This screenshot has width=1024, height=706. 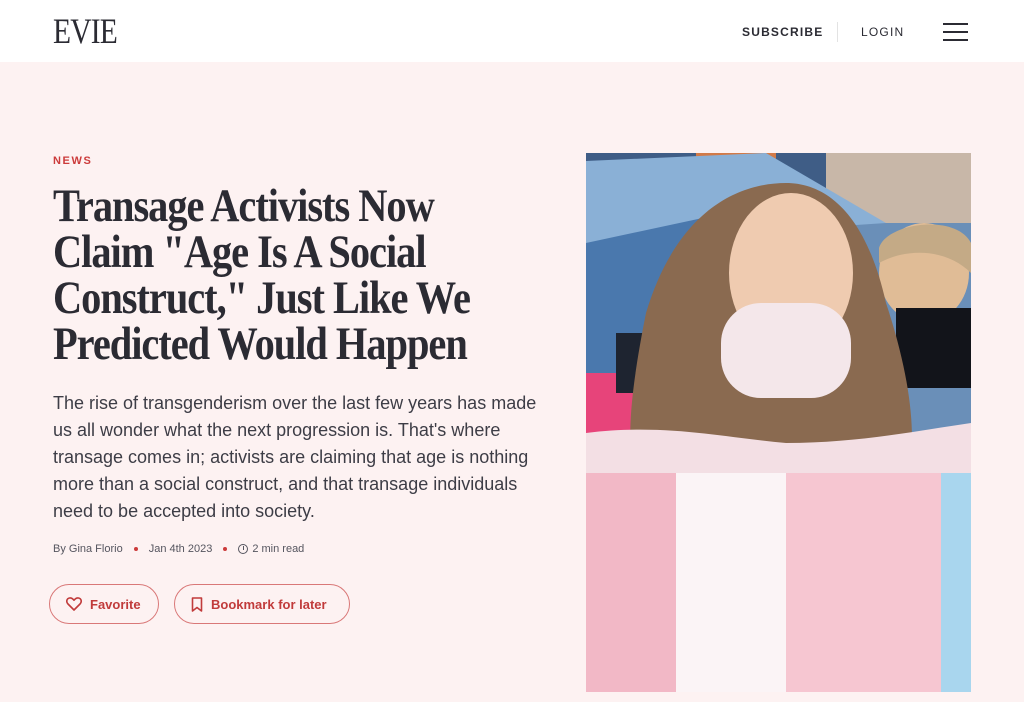 I want to click on article-meta: By Gina Florio Jan 4th 2023 2 min read, so click(x=178, y=549).